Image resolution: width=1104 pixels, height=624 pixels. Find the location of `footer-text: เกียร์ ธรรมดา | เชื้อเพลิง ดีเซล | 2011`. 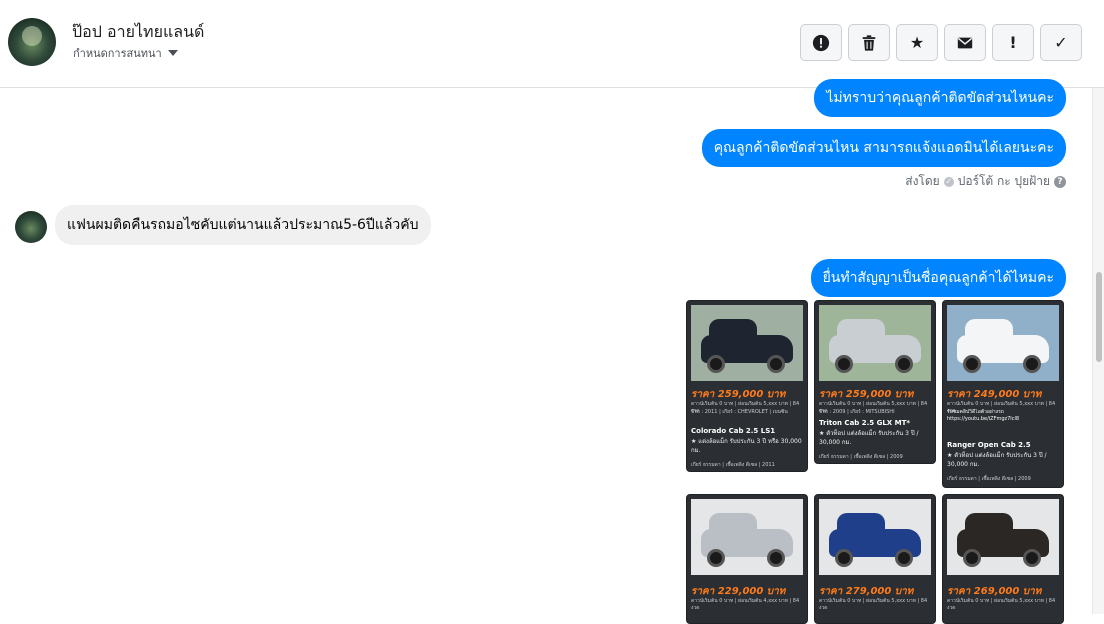

footer-text: เกียร์ ธรรมดา | เชื้อเพลิง ดีเซล | 2011 is located at coordinates (733, 465).